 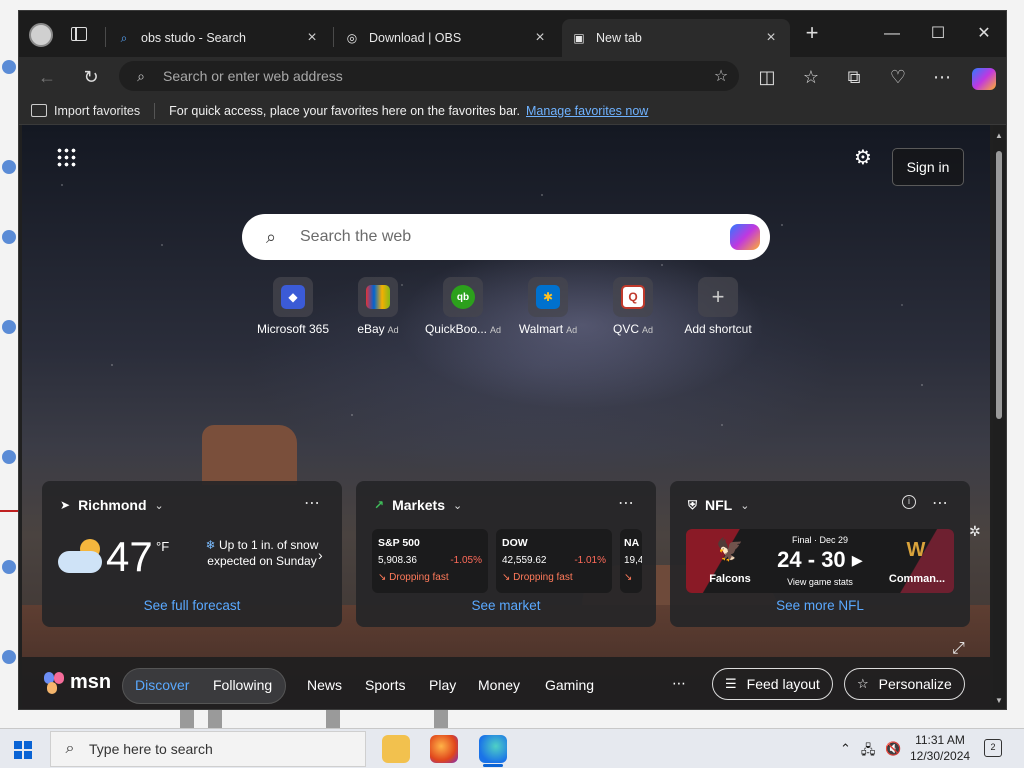 I want to click on personalize-button: ☆ Personalize, so click(x=904, y=684).